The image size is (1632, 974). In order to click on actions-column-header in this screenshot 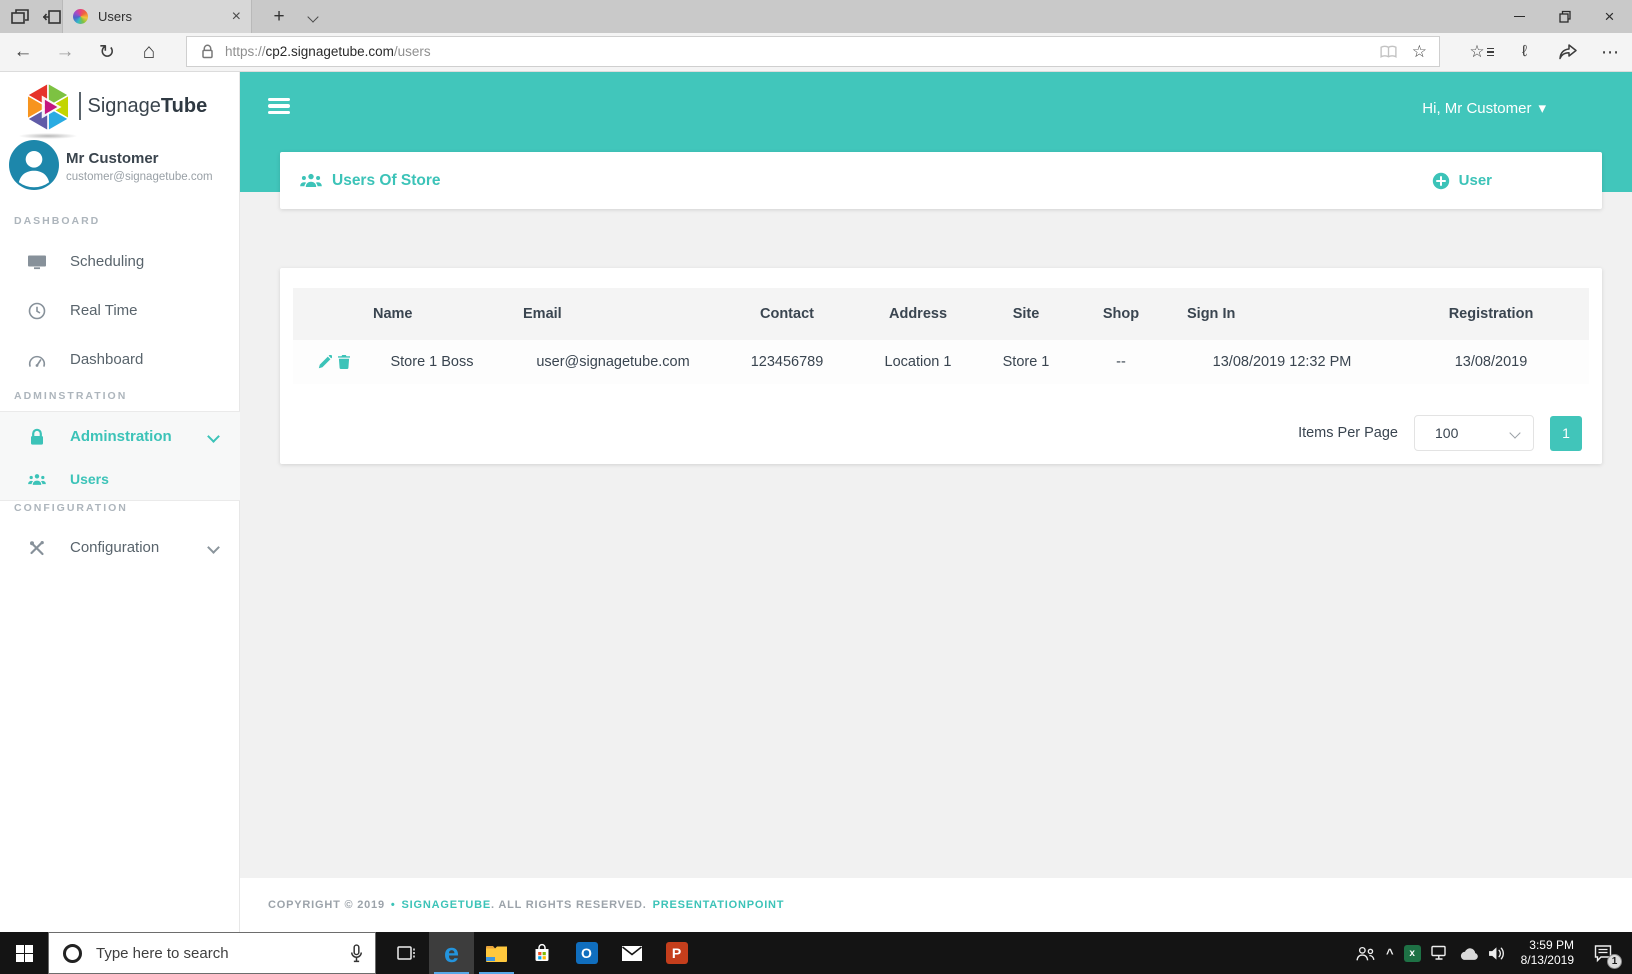, I will do `click(325, 314)`.